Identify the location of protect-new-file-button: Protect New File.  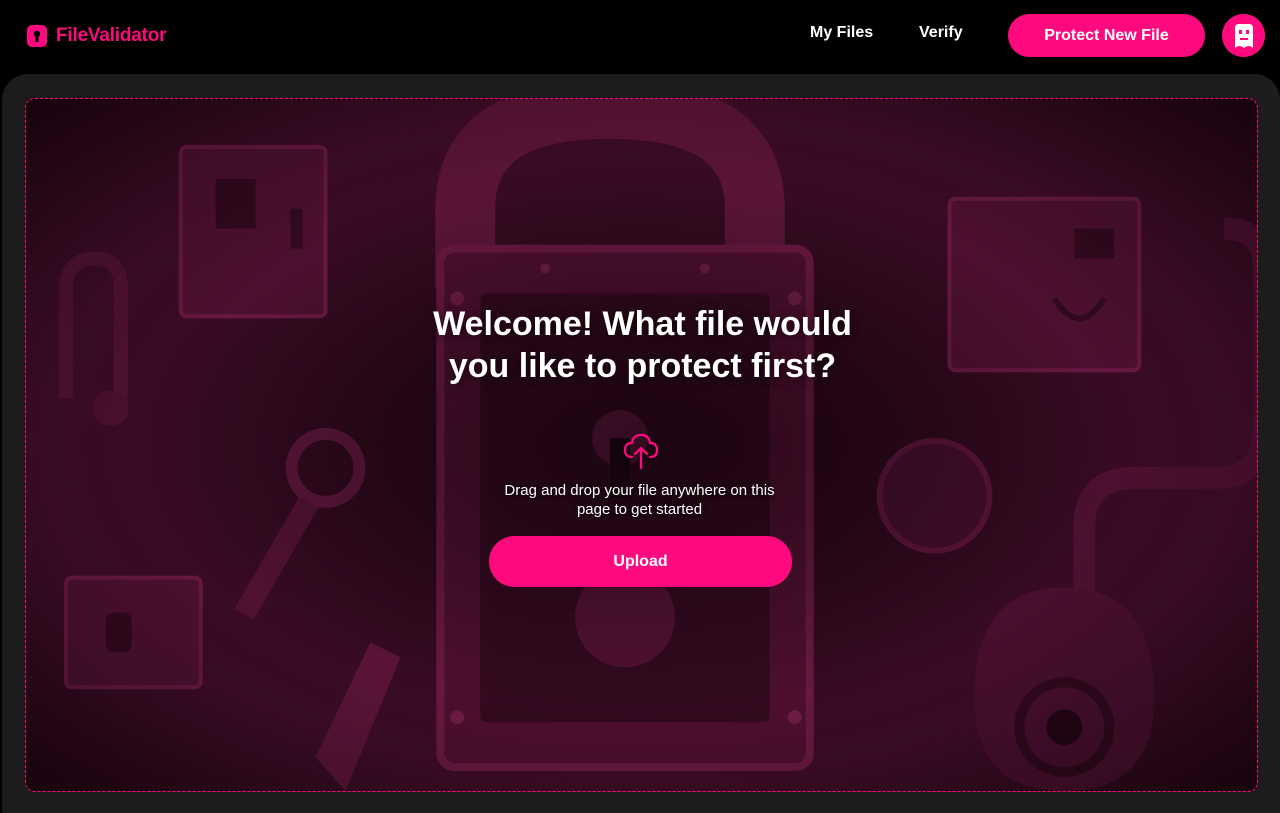
(1106, 35).